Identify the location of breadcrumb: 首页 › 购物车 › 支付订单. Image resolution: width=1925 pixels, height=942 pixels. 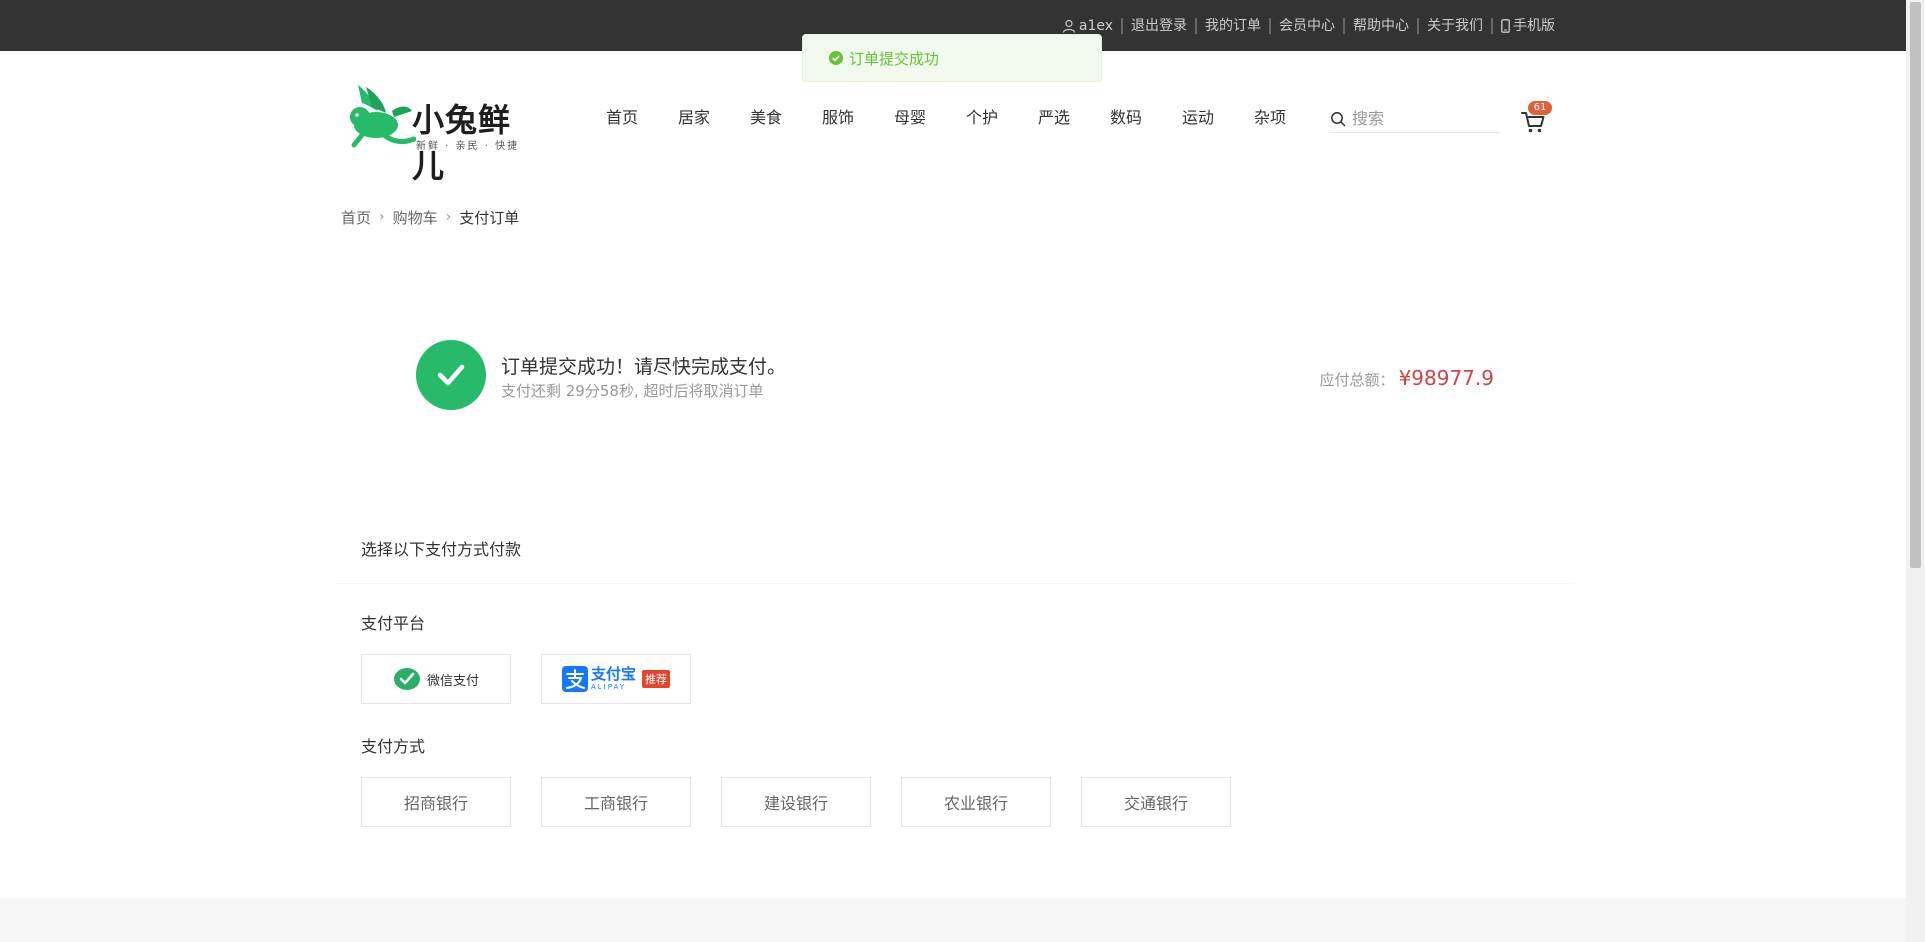
(430, 217).